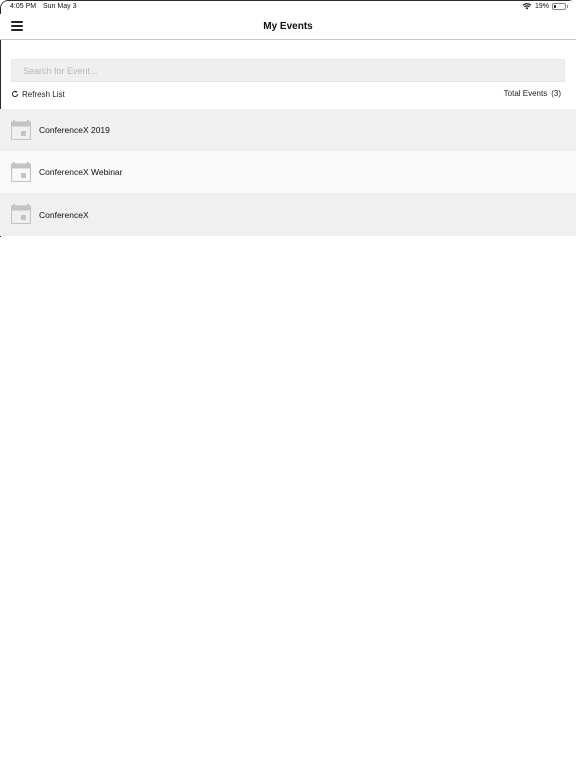  I want to click on total-events-label: Total Events, so click(525, 93).